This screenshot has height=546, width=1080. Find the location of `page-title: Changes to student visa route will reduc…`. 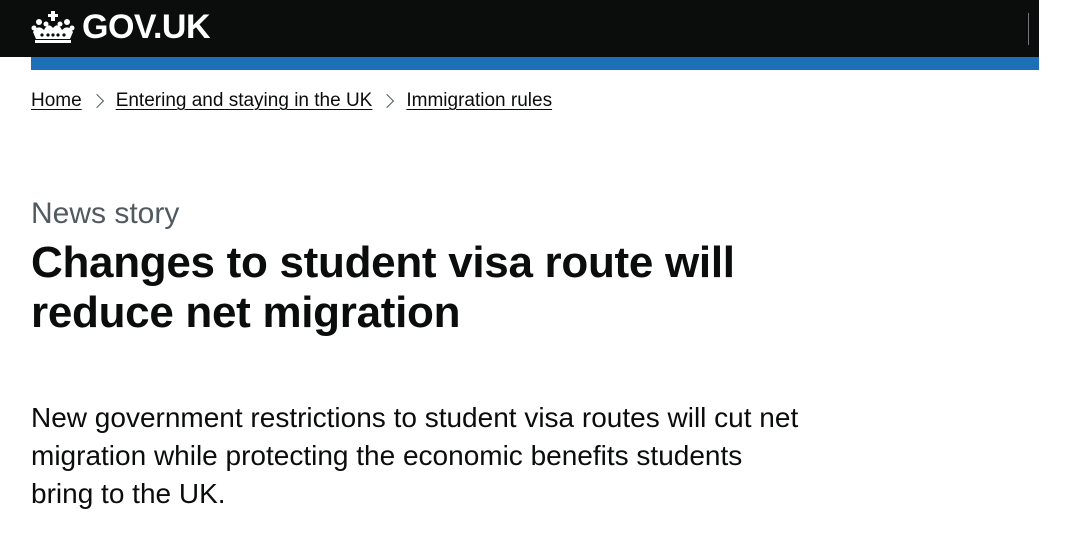

page-title: Changes to student visa route will reduc… is located at coordinates (383, 287).